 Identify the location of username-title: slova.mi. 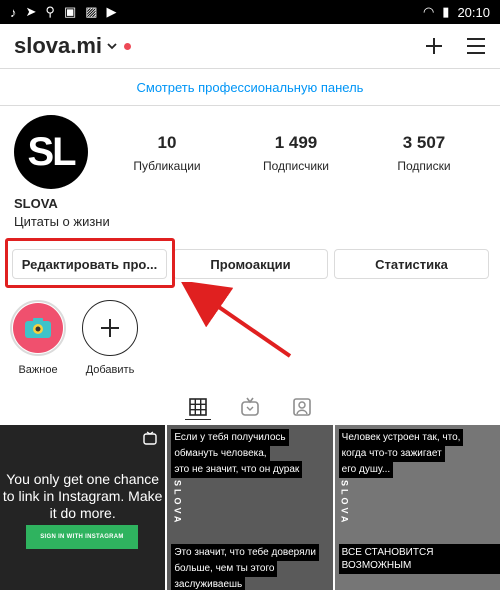
(58, 46).